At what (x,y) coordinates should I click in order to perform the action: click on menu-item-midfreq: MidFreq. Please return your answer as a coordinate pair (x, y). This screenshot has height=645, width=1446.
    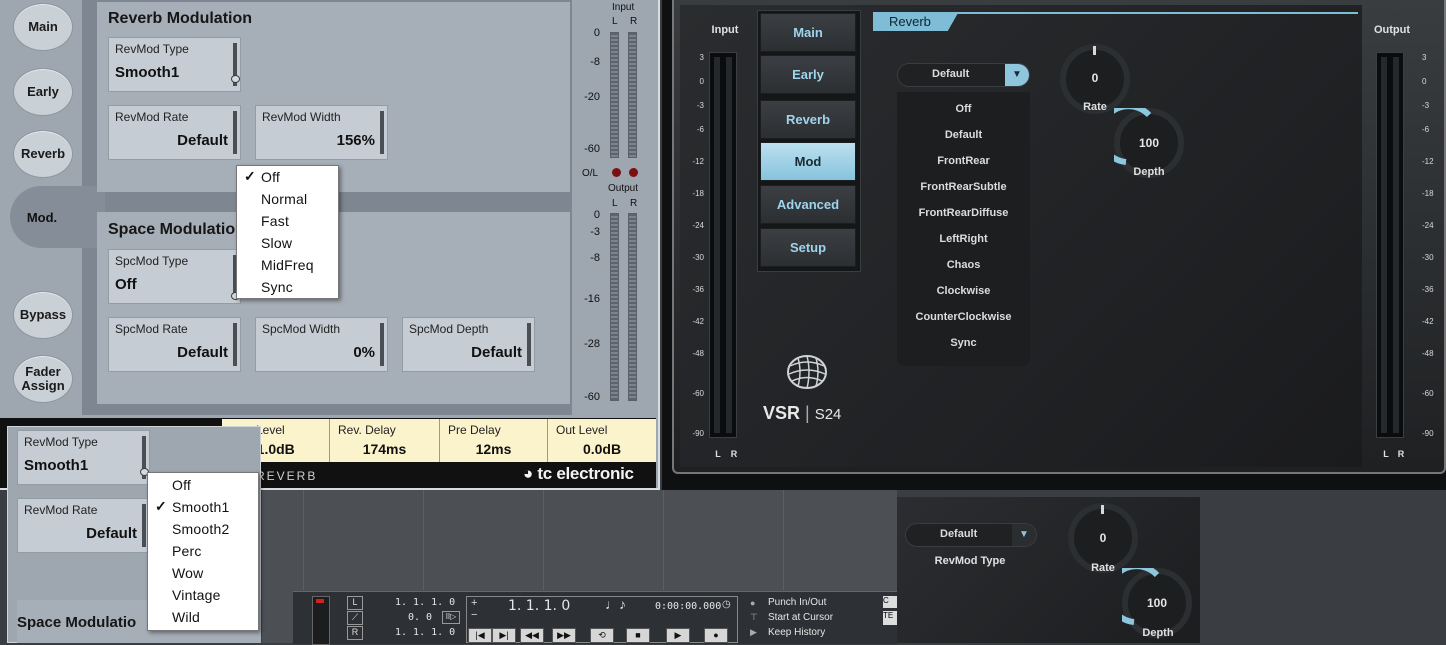
    Looking at the image, I should click on (287, 265).